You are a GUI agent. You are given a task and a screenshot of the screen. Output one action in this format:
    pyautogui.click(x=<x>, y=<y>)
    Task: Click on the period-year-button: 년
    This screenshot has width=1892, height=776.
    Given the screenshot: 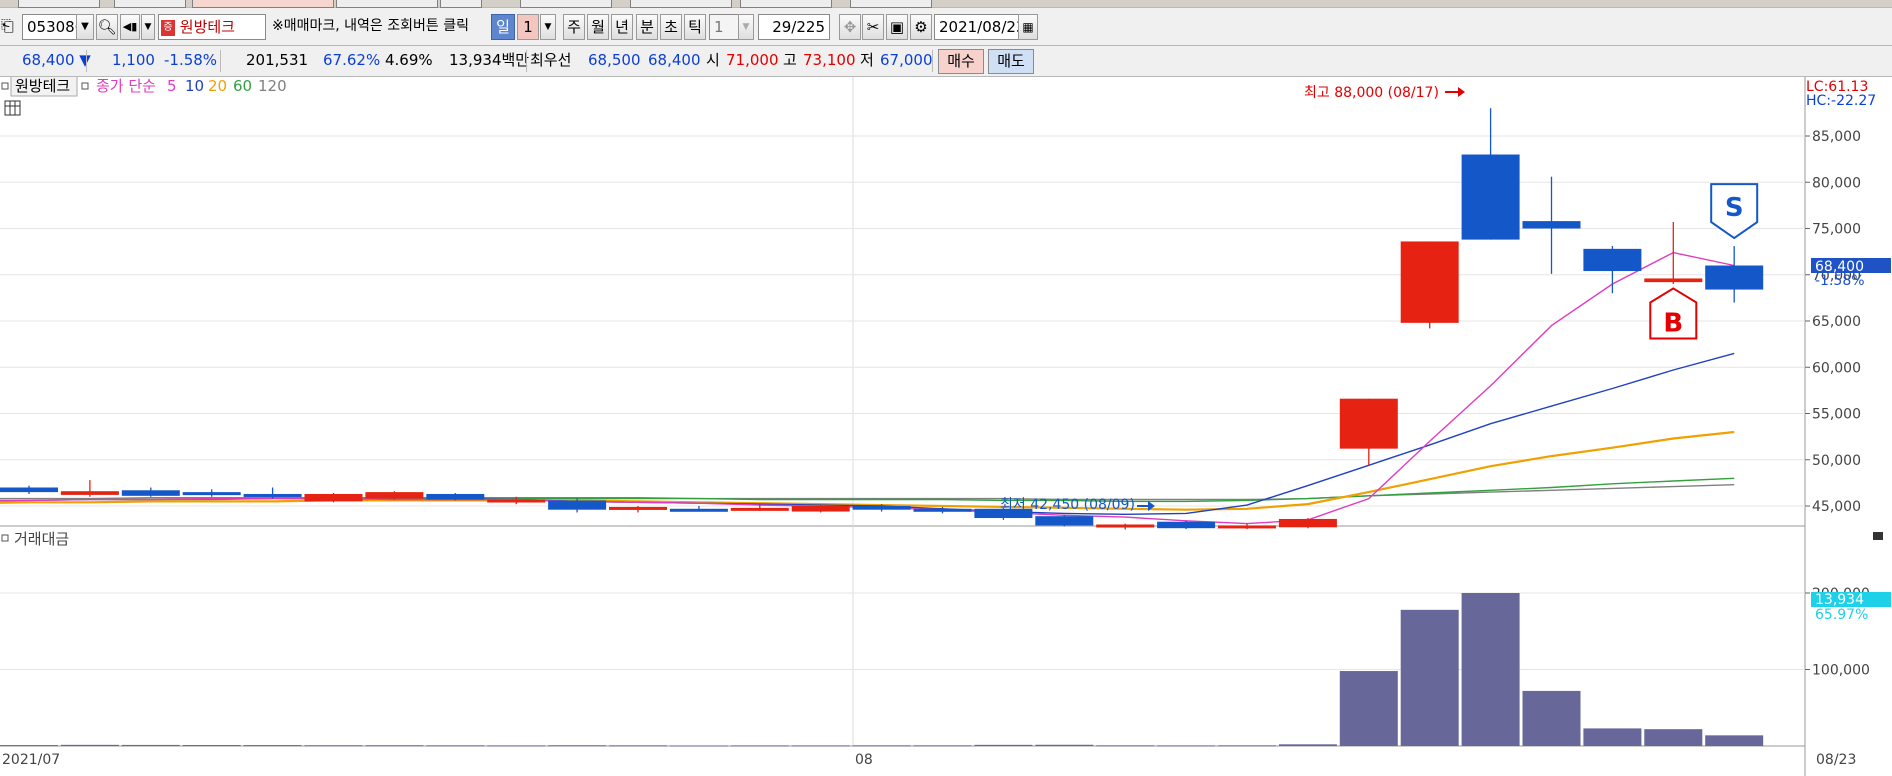 What is the action you would take?
    pyautogui.click(x=622, y=27)
    